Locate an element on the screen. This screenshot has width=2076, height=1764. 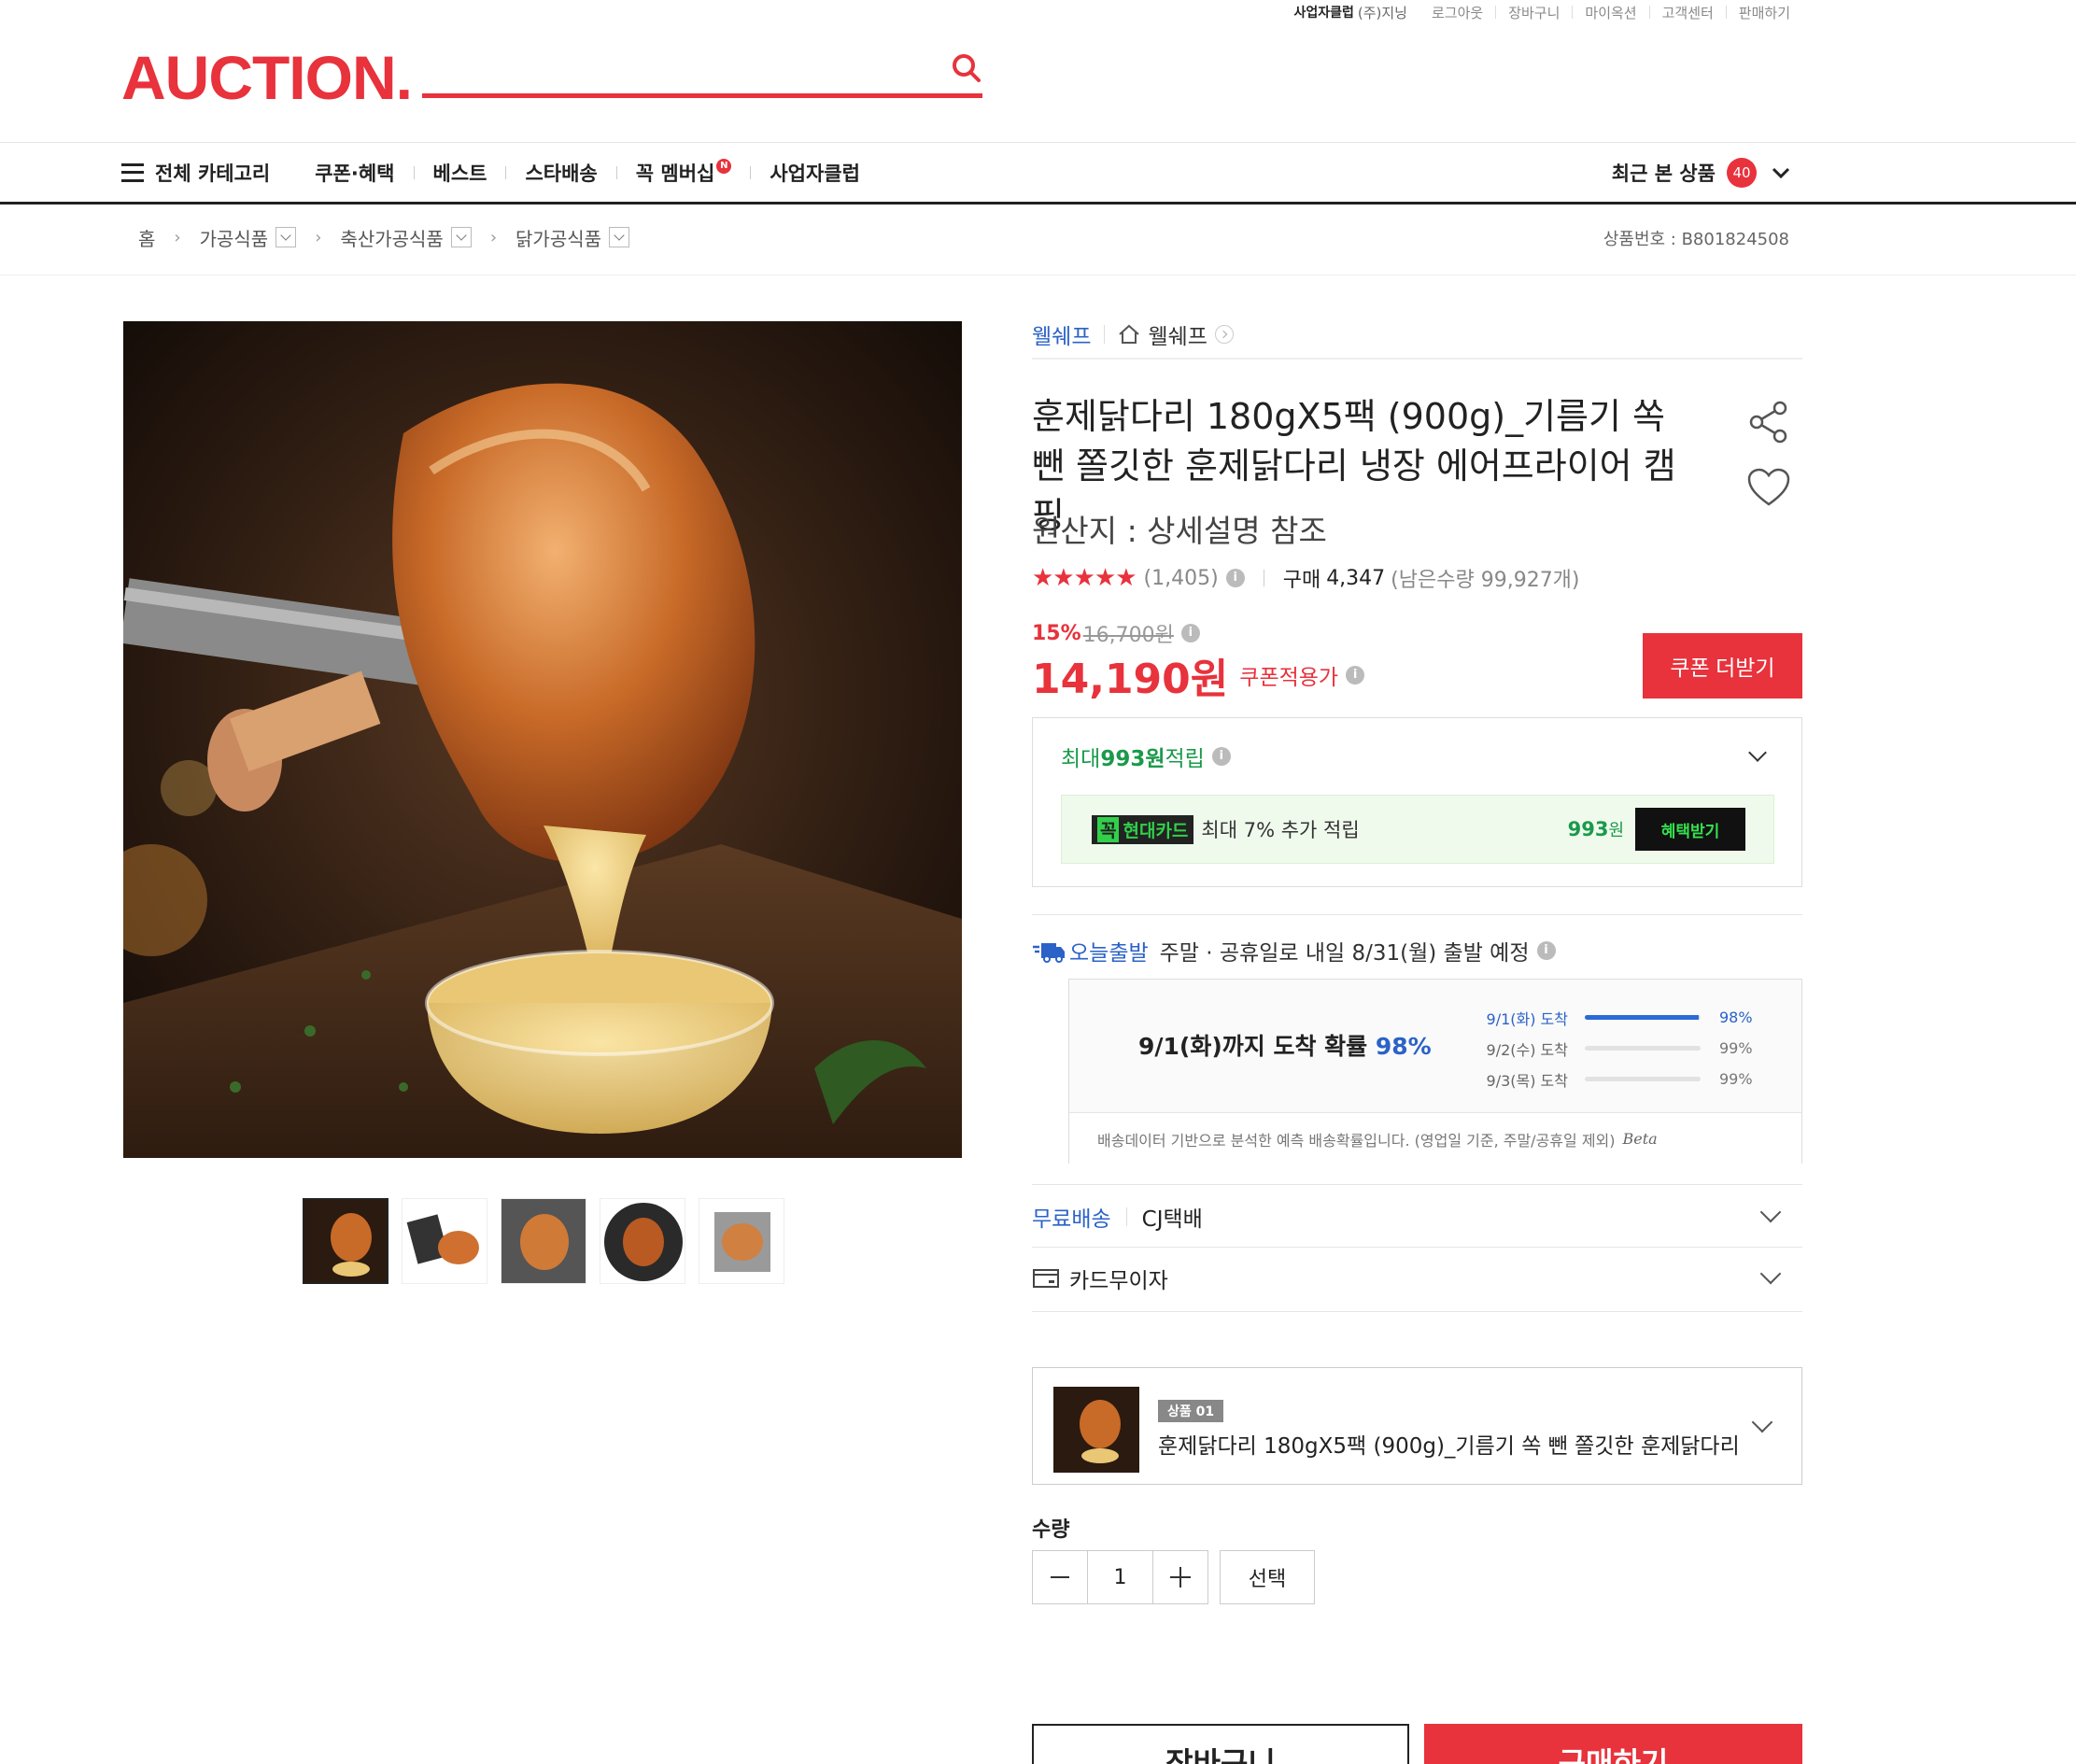
free-shipping-label: 무료배송 is located at coordinates (1071, 1220).